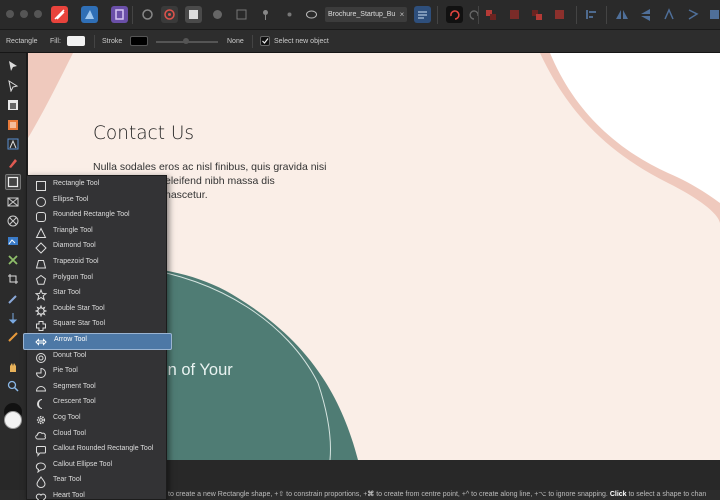 The height and width of the screenshot is (500, 720). What do you see at coordinates (76, 41) in the screenshot?
I see `fill-swatch` at bounding box center [76, 41].